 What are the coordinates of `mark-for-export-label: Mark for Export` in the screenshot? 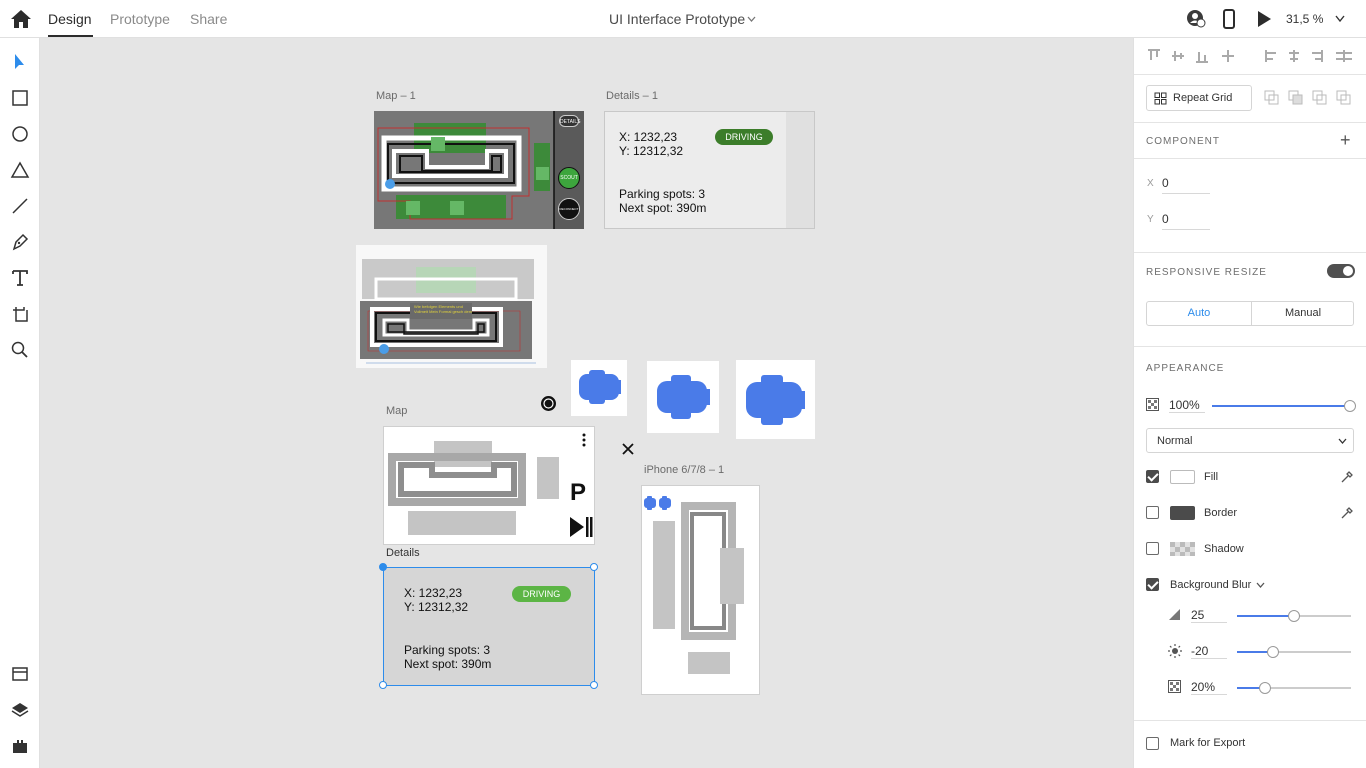 It's located at (1208, 743).